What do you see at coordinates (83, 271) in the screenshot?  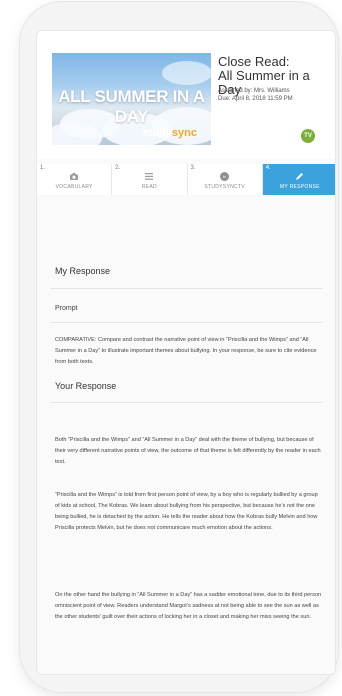 I see `my-response-heading: My Response` at bounding box center [83, 271].